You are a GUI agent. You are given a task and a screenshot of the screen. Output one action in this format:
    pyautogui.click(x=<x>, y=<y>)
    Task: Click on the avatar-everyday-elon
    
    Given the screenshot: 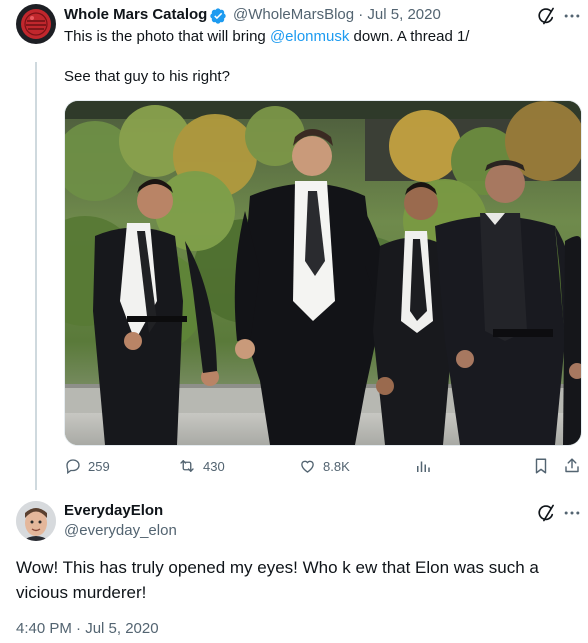 What is the action you would take?
    pyautogui.click(x=36, y=521)
    